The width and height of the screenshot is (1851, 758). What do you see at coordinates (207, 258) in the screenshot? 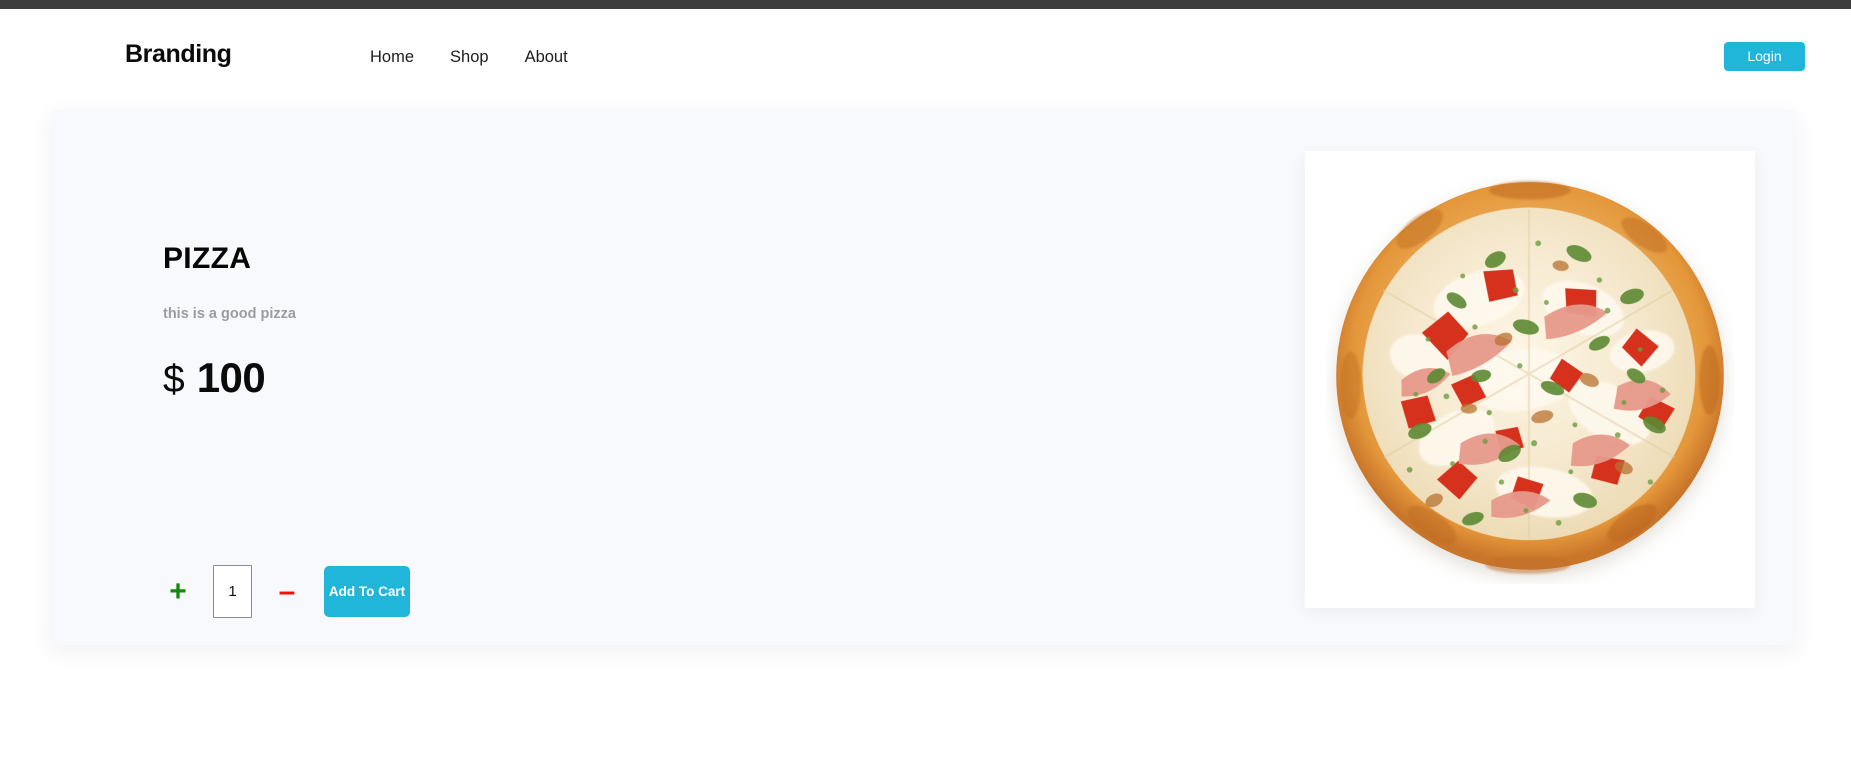
I see `product-title: PIZZA` at bounding box center [207, 258].